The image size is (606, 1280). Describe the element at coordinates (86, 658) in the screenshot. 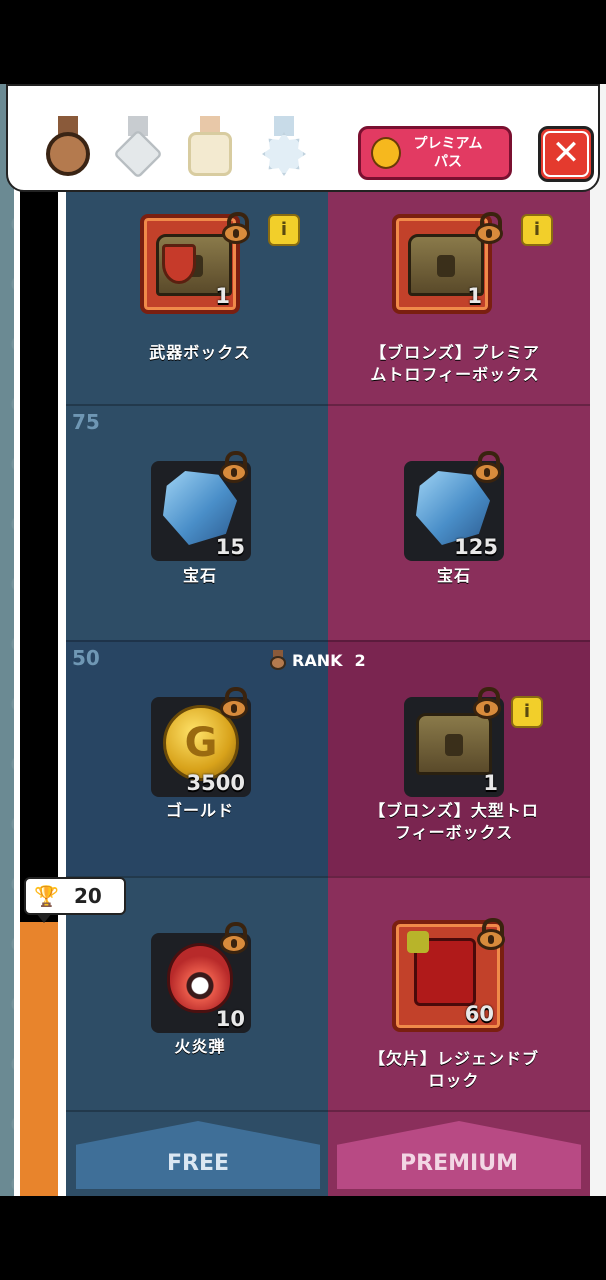

I see `level-number: 50` at that location.